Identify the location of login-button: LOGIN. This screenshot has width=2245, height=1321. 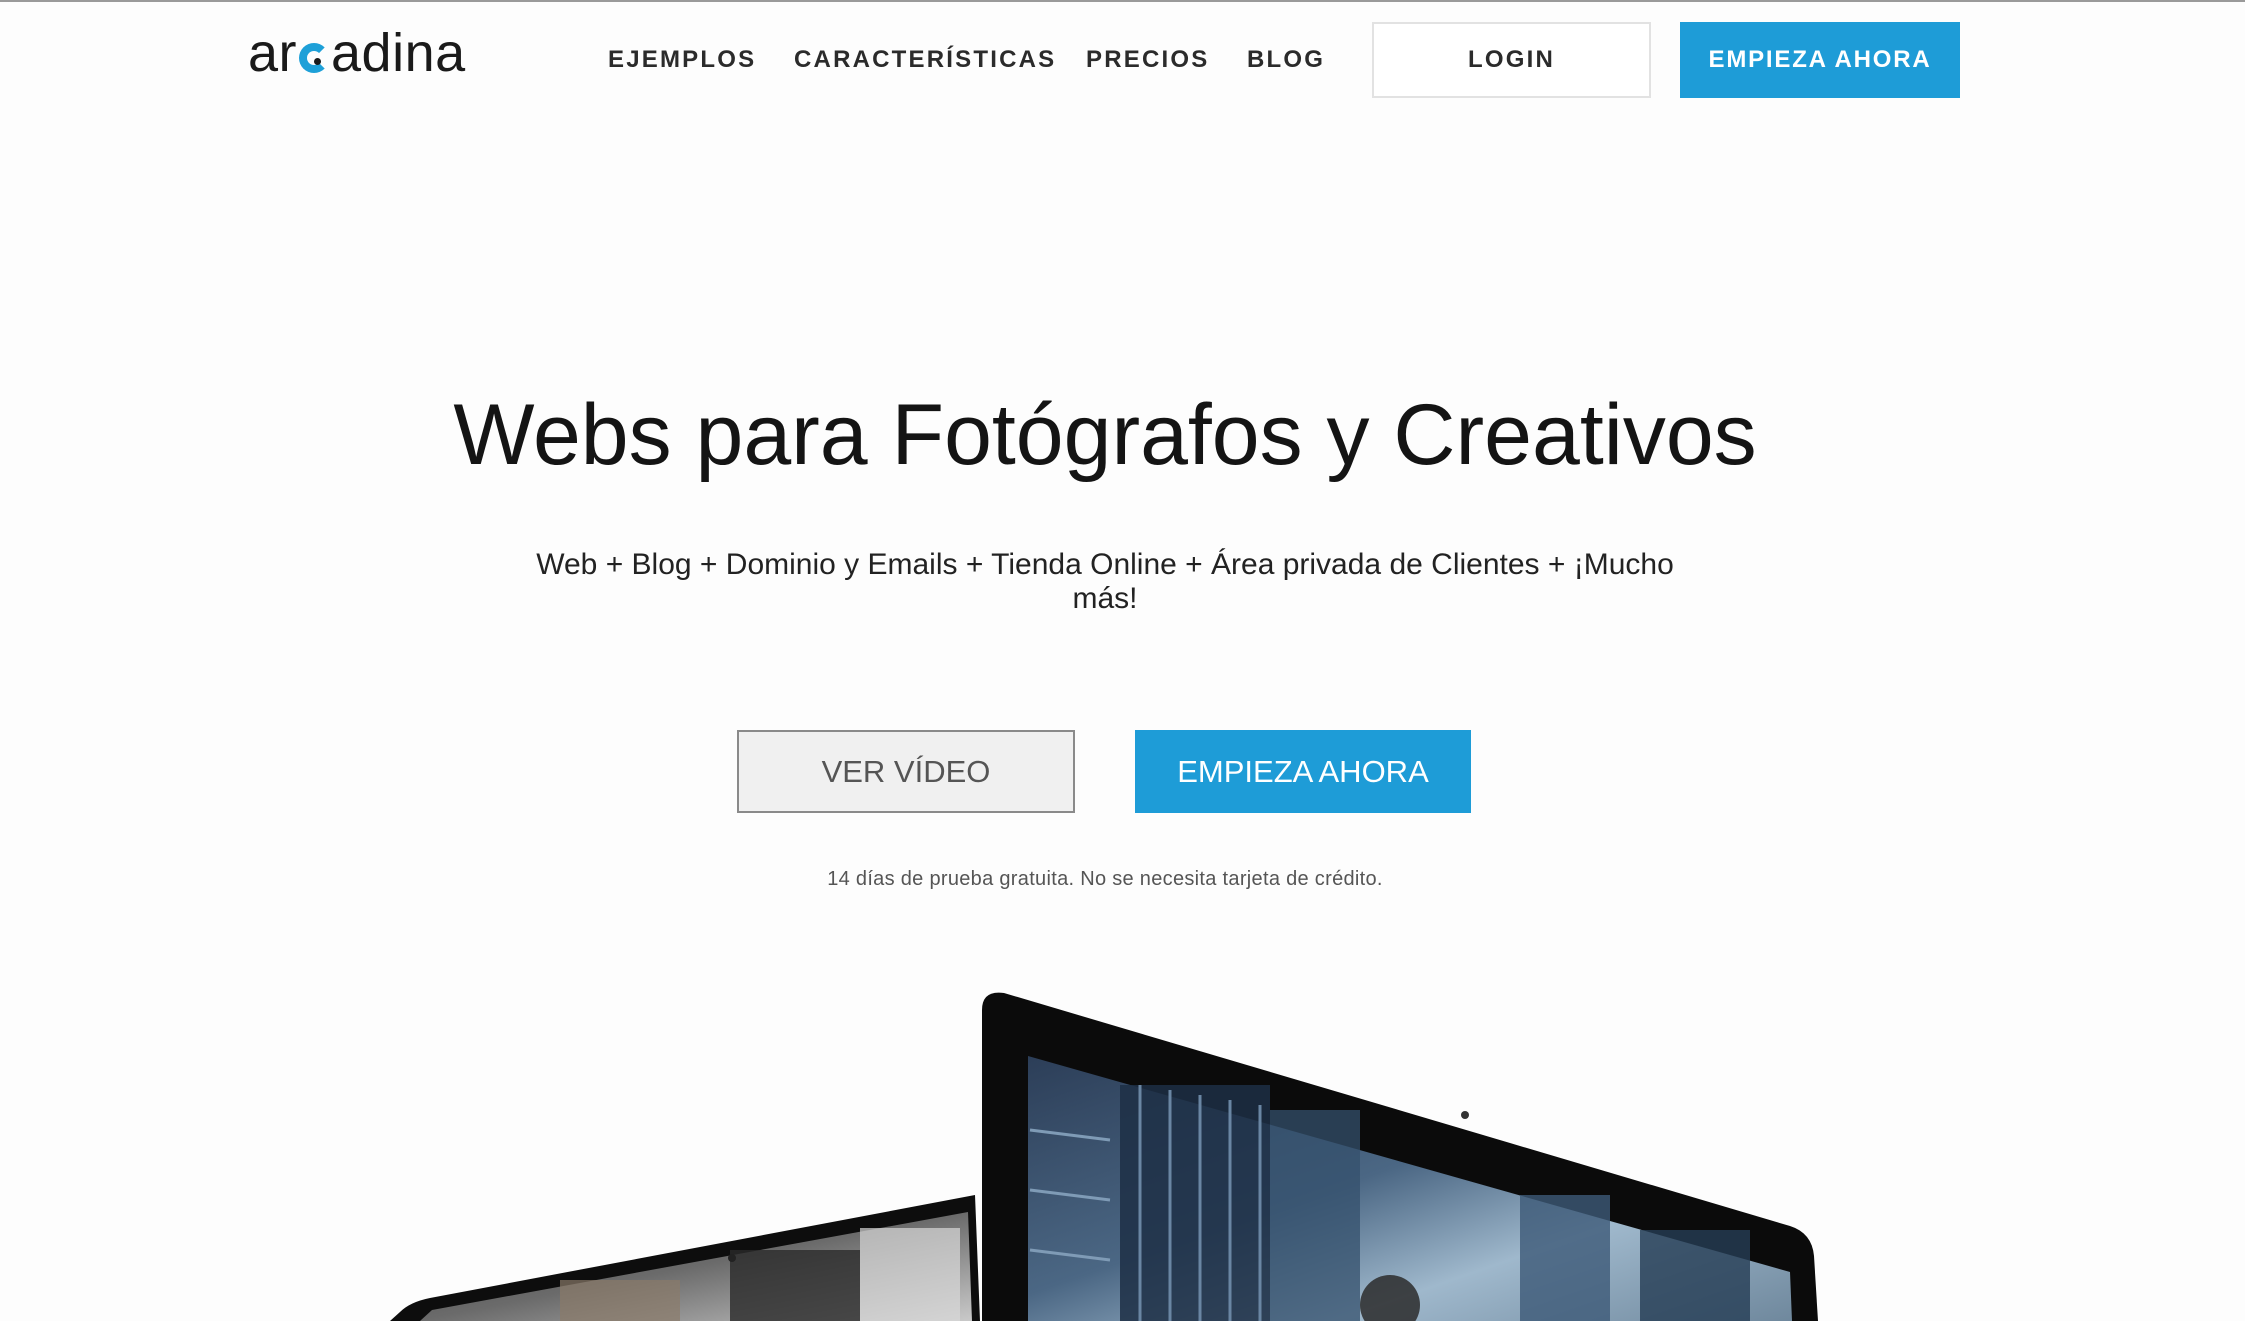
(1511, 60).